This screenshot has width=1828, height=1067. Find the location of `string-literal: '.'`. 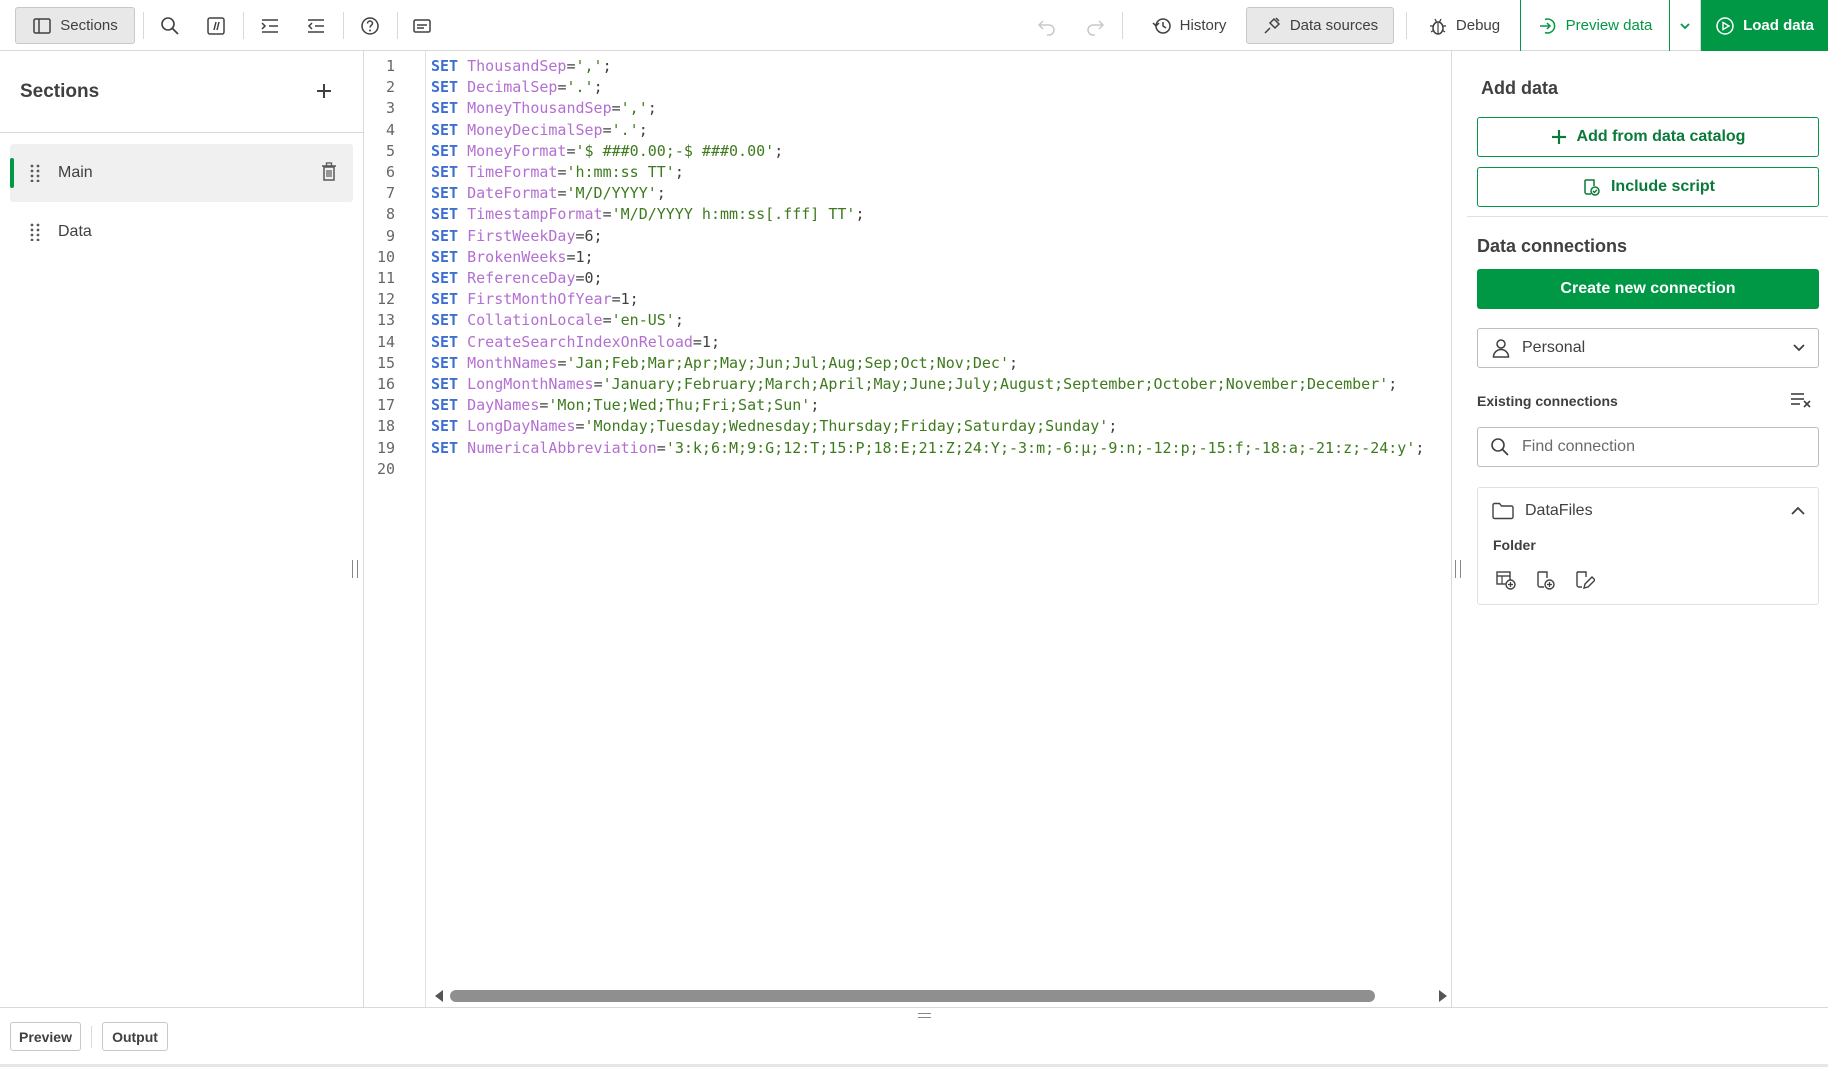

string-literal: '.' is located at coordinates (625, 129).